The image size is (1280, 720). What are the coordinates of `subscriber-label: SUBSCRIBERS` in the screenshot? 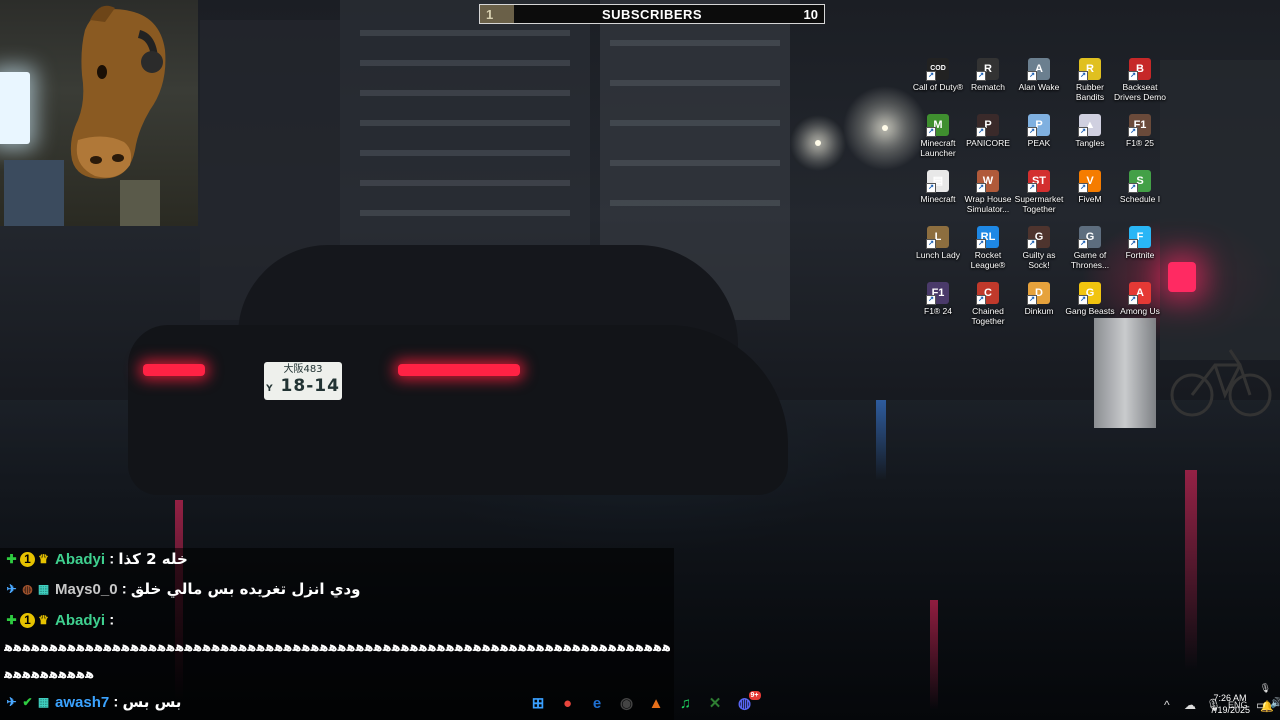 It's located at (652, 14).